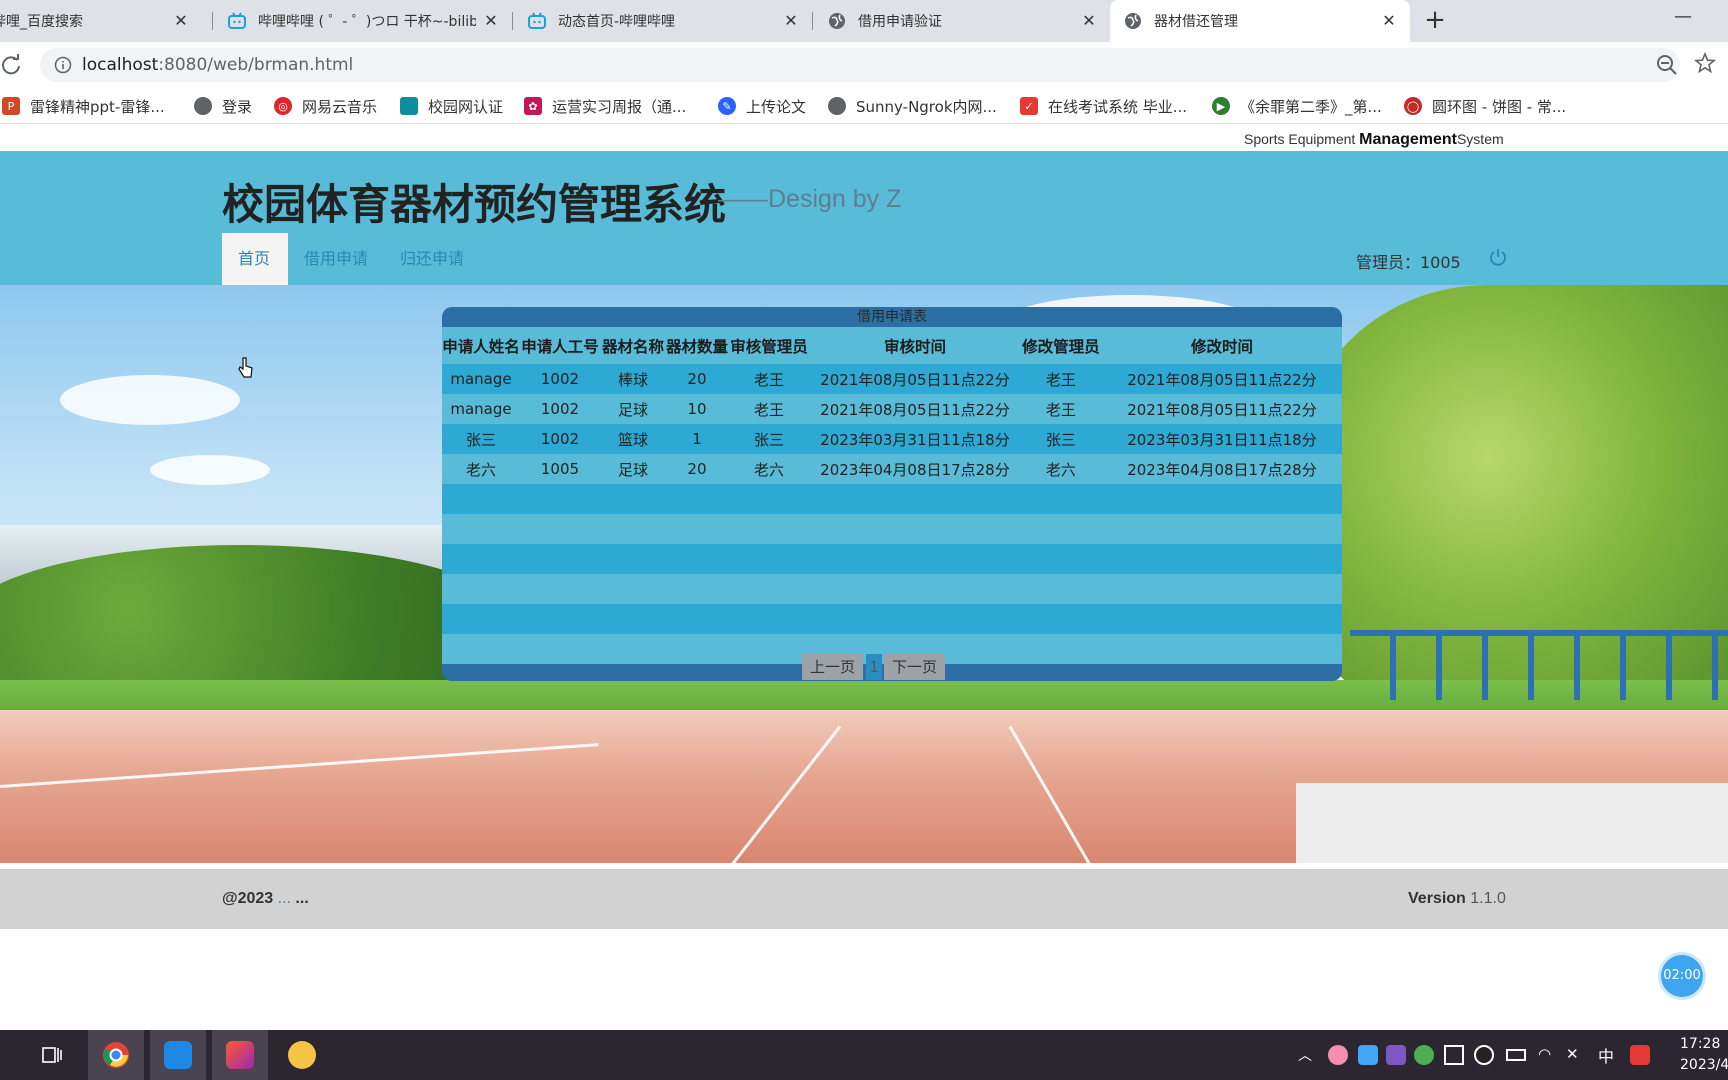 The image size is (1728, 1080). I want to click on feather-icon: ✎, so click(727, 106).